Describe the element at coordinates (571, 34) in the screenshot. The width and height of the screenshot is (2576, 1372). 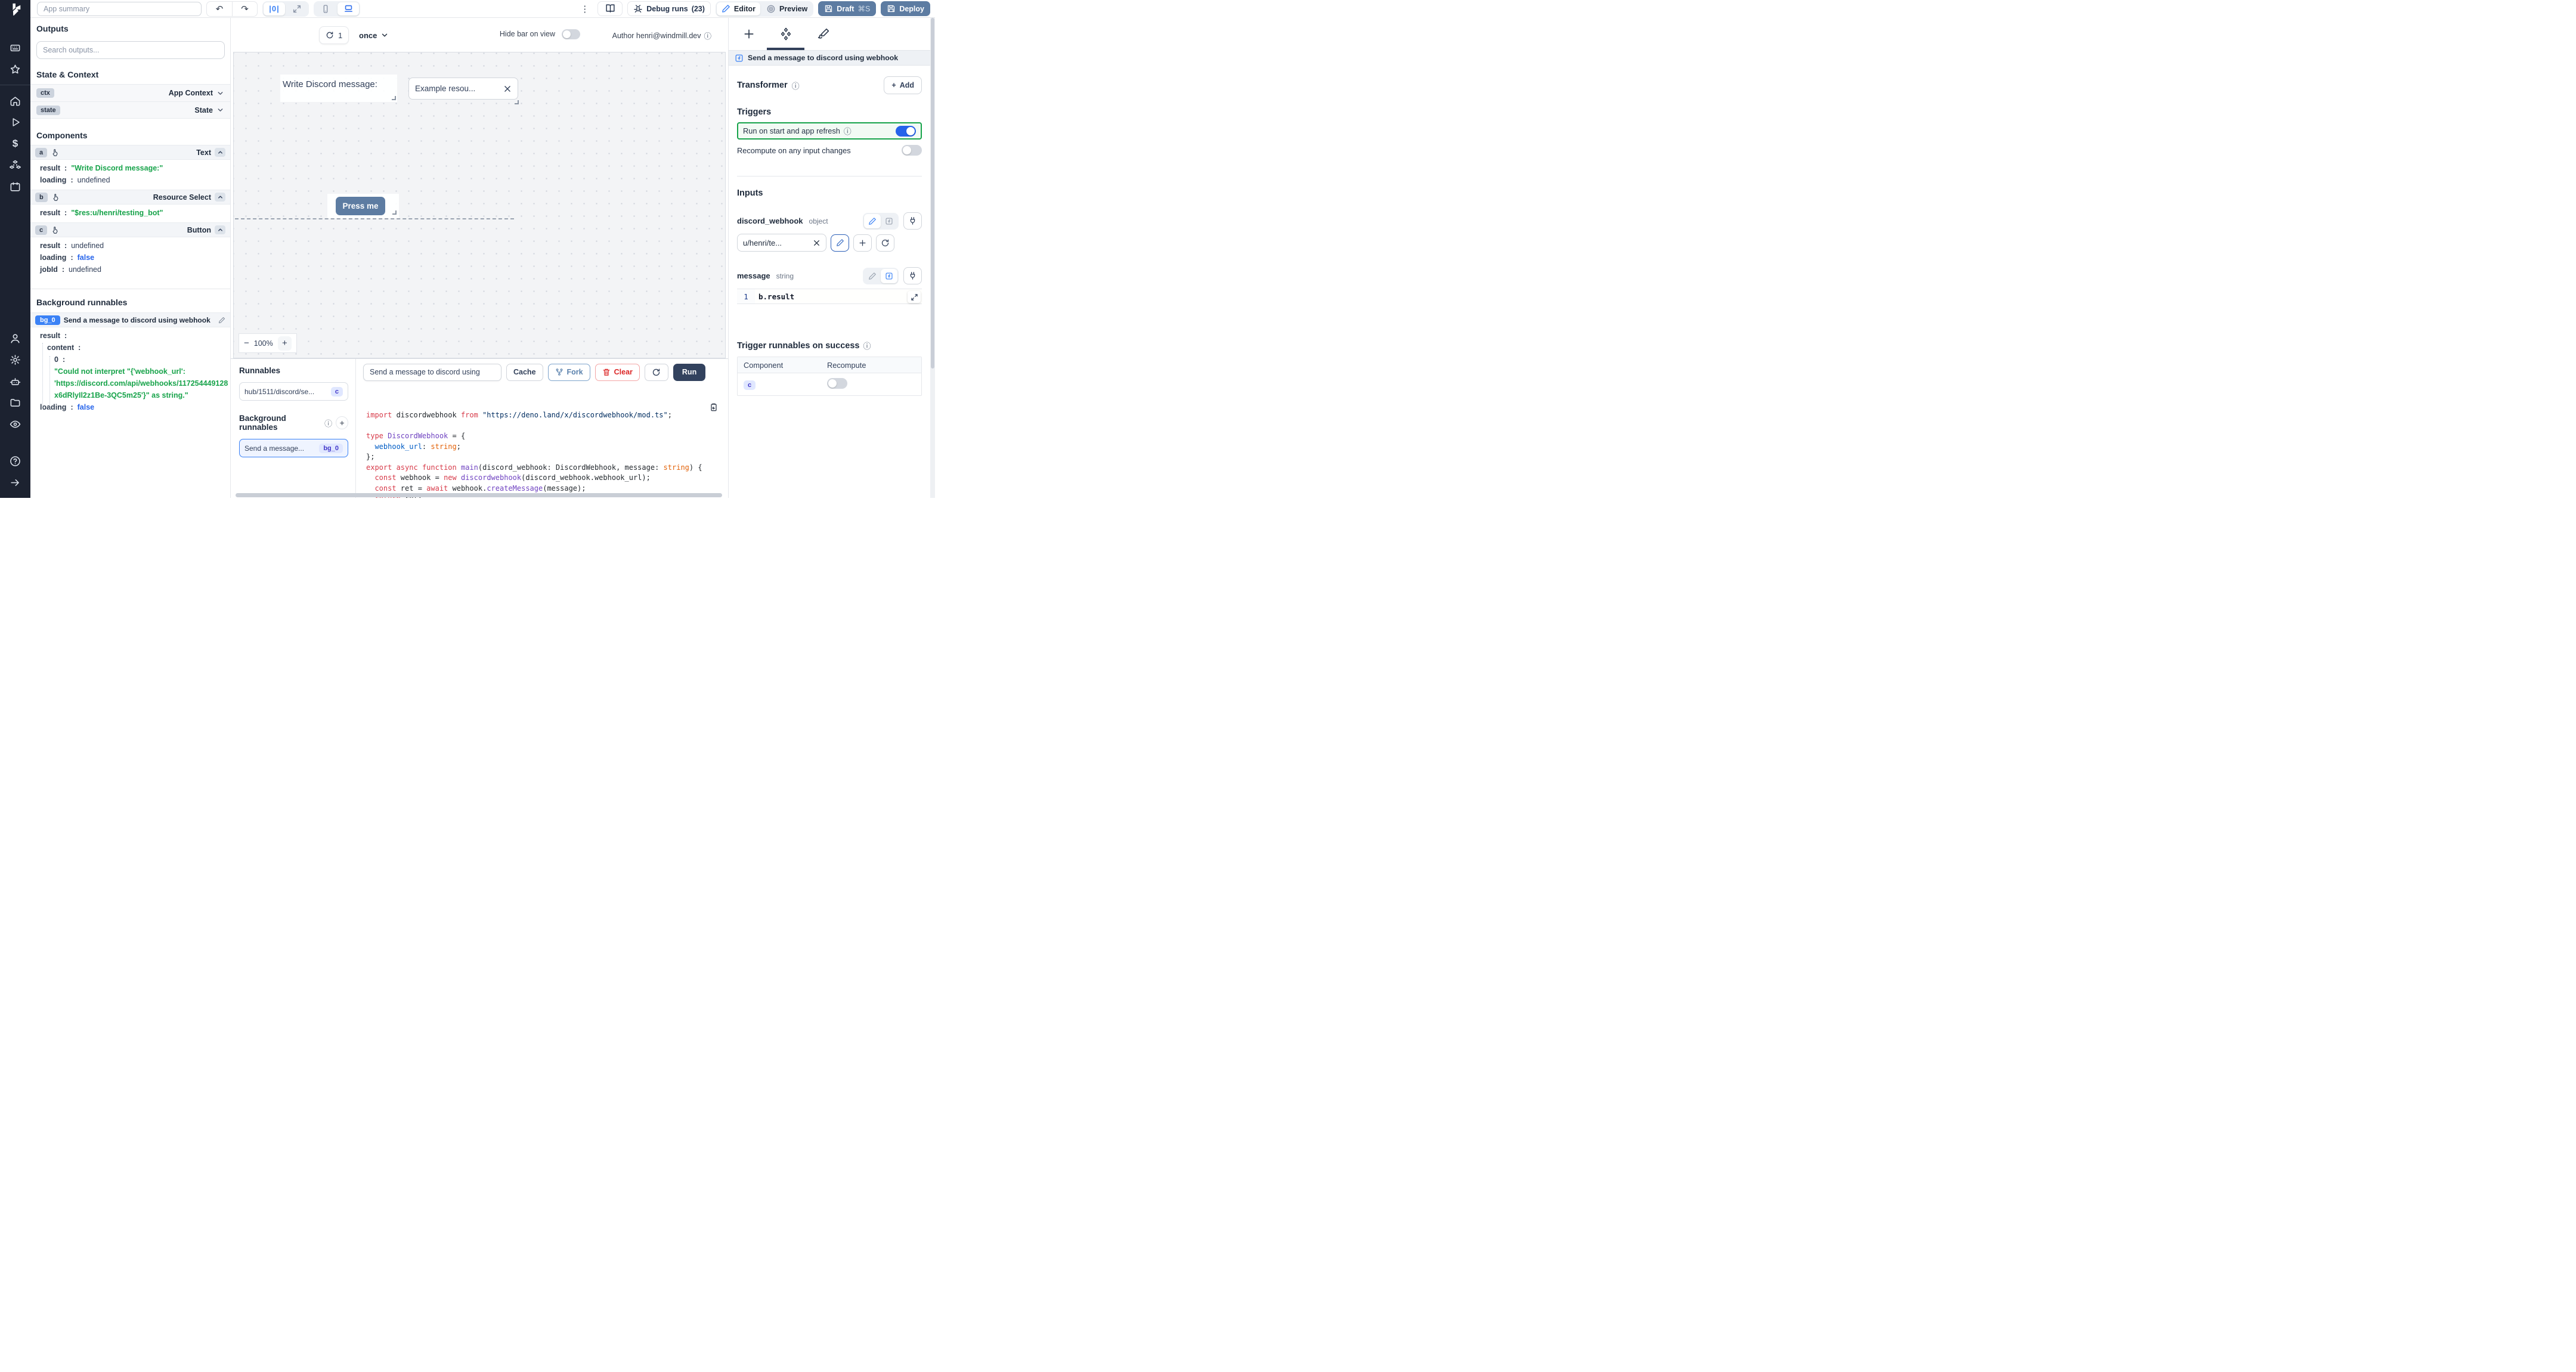
I see `hide-bar-toggle` at that location.